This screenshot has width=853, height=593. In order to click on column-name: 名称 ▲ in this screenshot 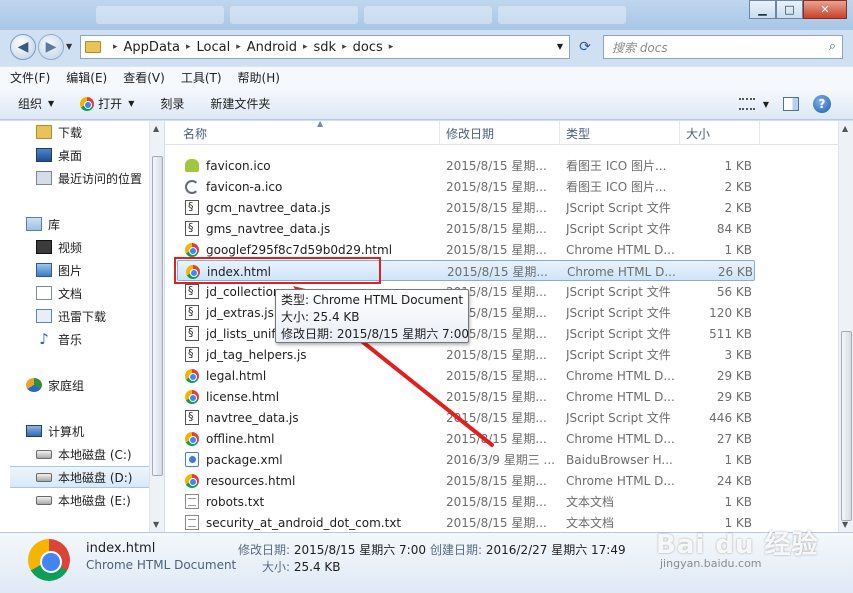, I will do `click(308, 133)`.